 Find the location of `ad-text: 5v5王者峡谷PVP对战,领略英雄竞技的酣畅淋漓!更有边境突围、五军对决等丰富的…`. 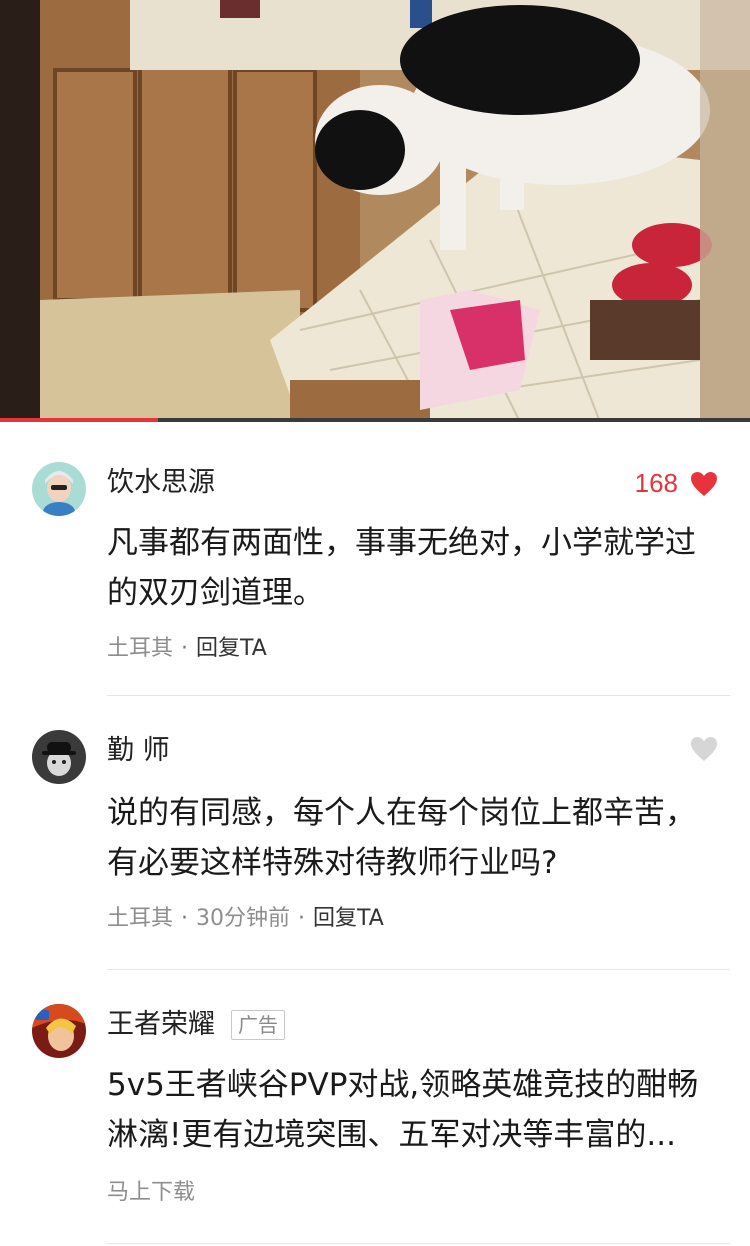

ad-text: 5v5王者峡谷PVP对战,领略英雄竞技的酣畅淋漓!更有边境突围、五军对决等丰富的… is located at coordinates (403, 1110).